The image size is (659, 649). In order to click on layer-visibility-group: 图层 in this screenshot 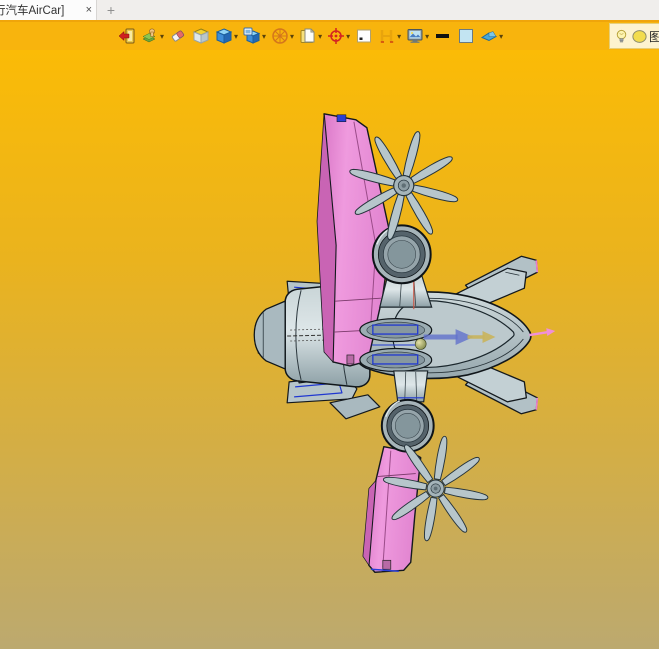, I will do `click(633, 36)`.